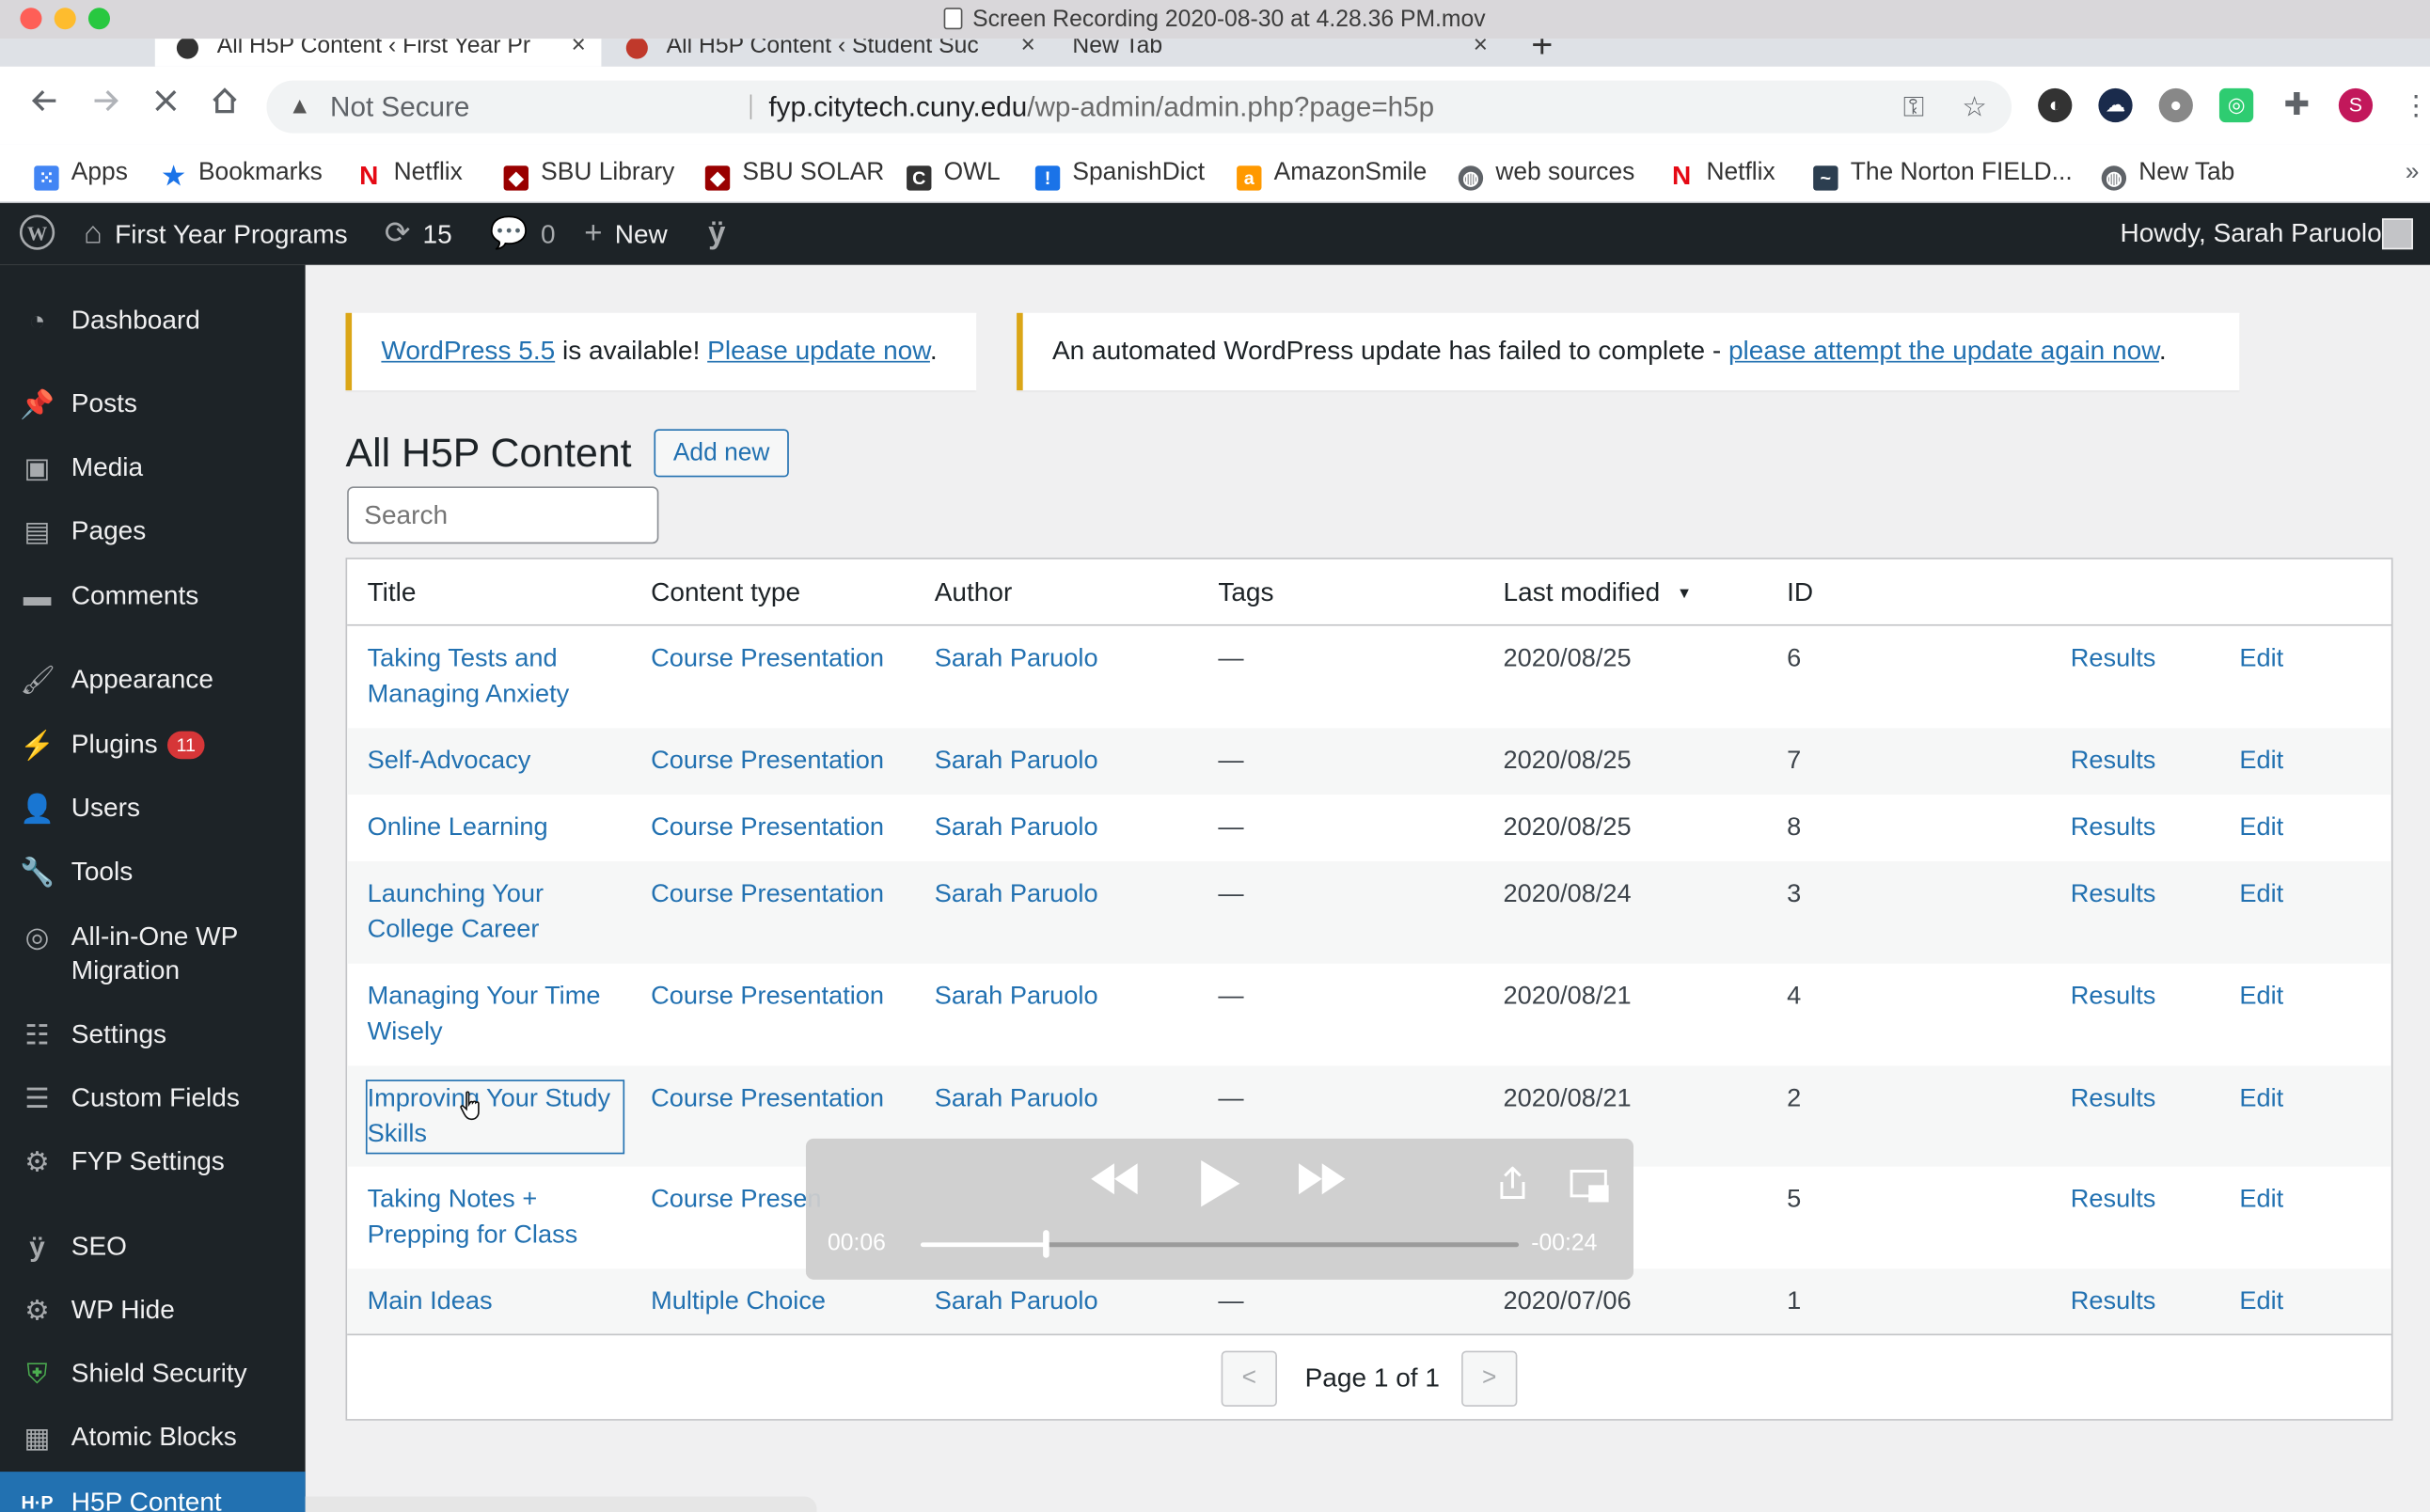 This screenshot has height=1512, width=2430. I want to click on my-account-link: Howdy, Sarah Paruolo, so click(2250, 234).